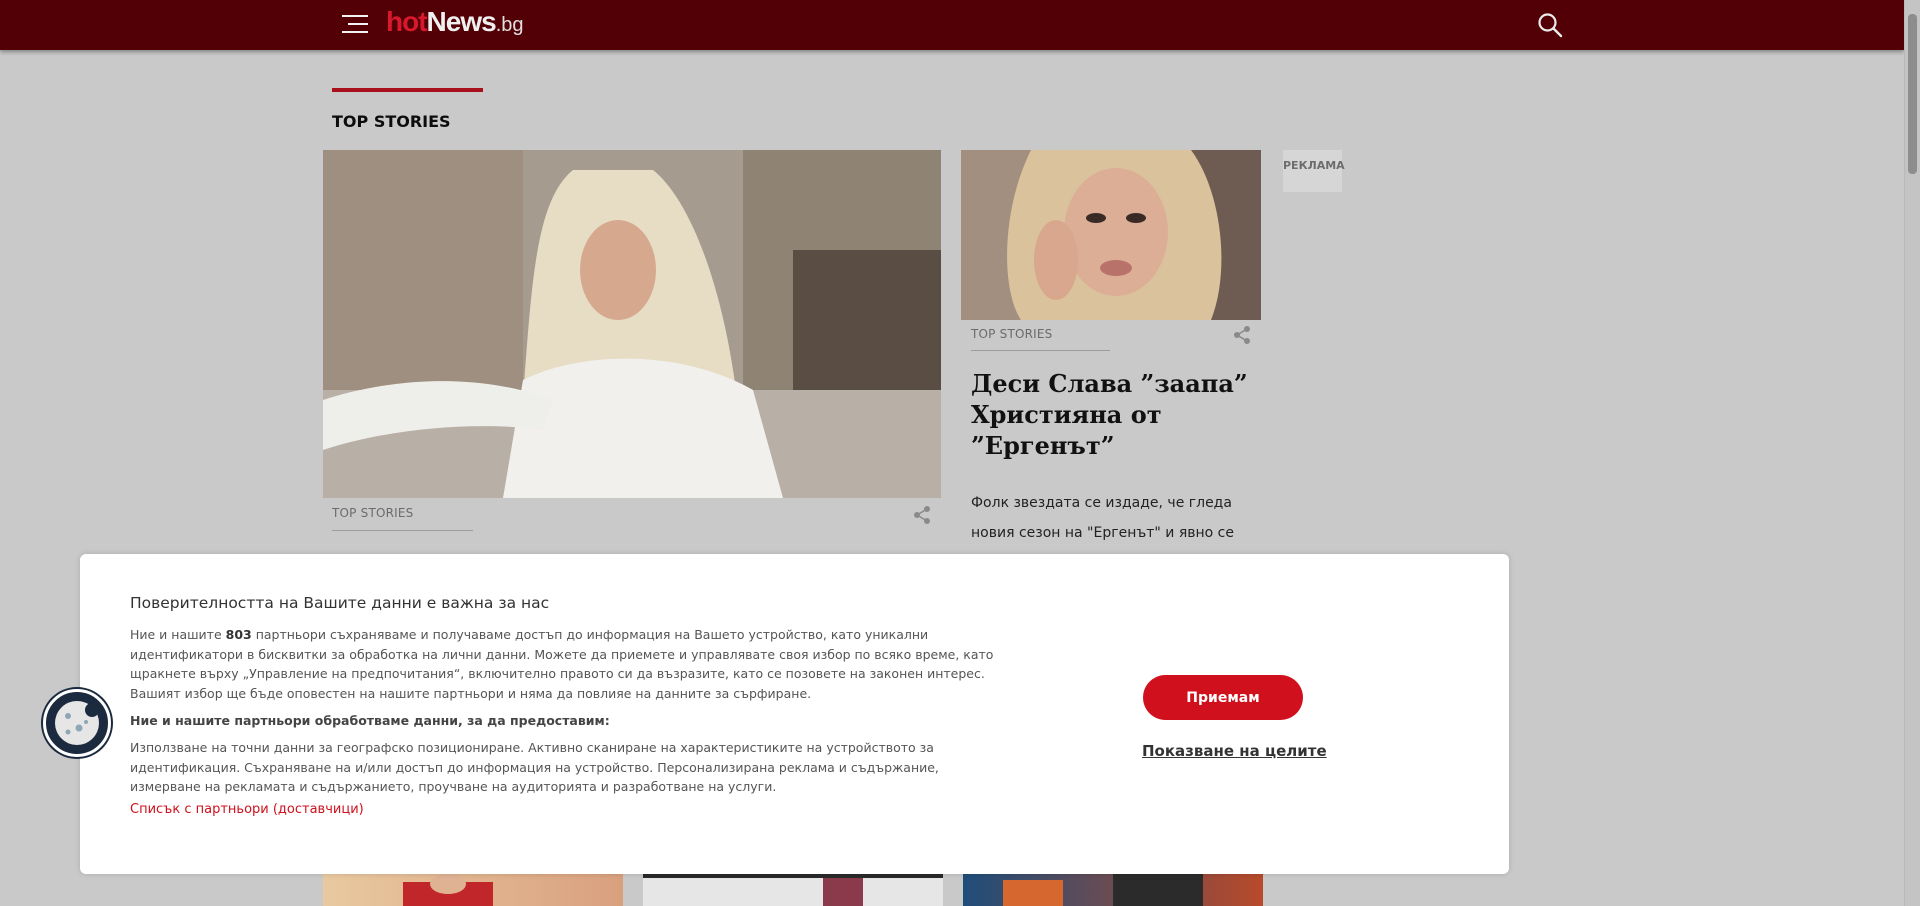 The height and width of the screenshot is (906, 1920). Describe the element at coordinates (407, 21) in the screenshot. I see `logo-hot: hot` at that location.